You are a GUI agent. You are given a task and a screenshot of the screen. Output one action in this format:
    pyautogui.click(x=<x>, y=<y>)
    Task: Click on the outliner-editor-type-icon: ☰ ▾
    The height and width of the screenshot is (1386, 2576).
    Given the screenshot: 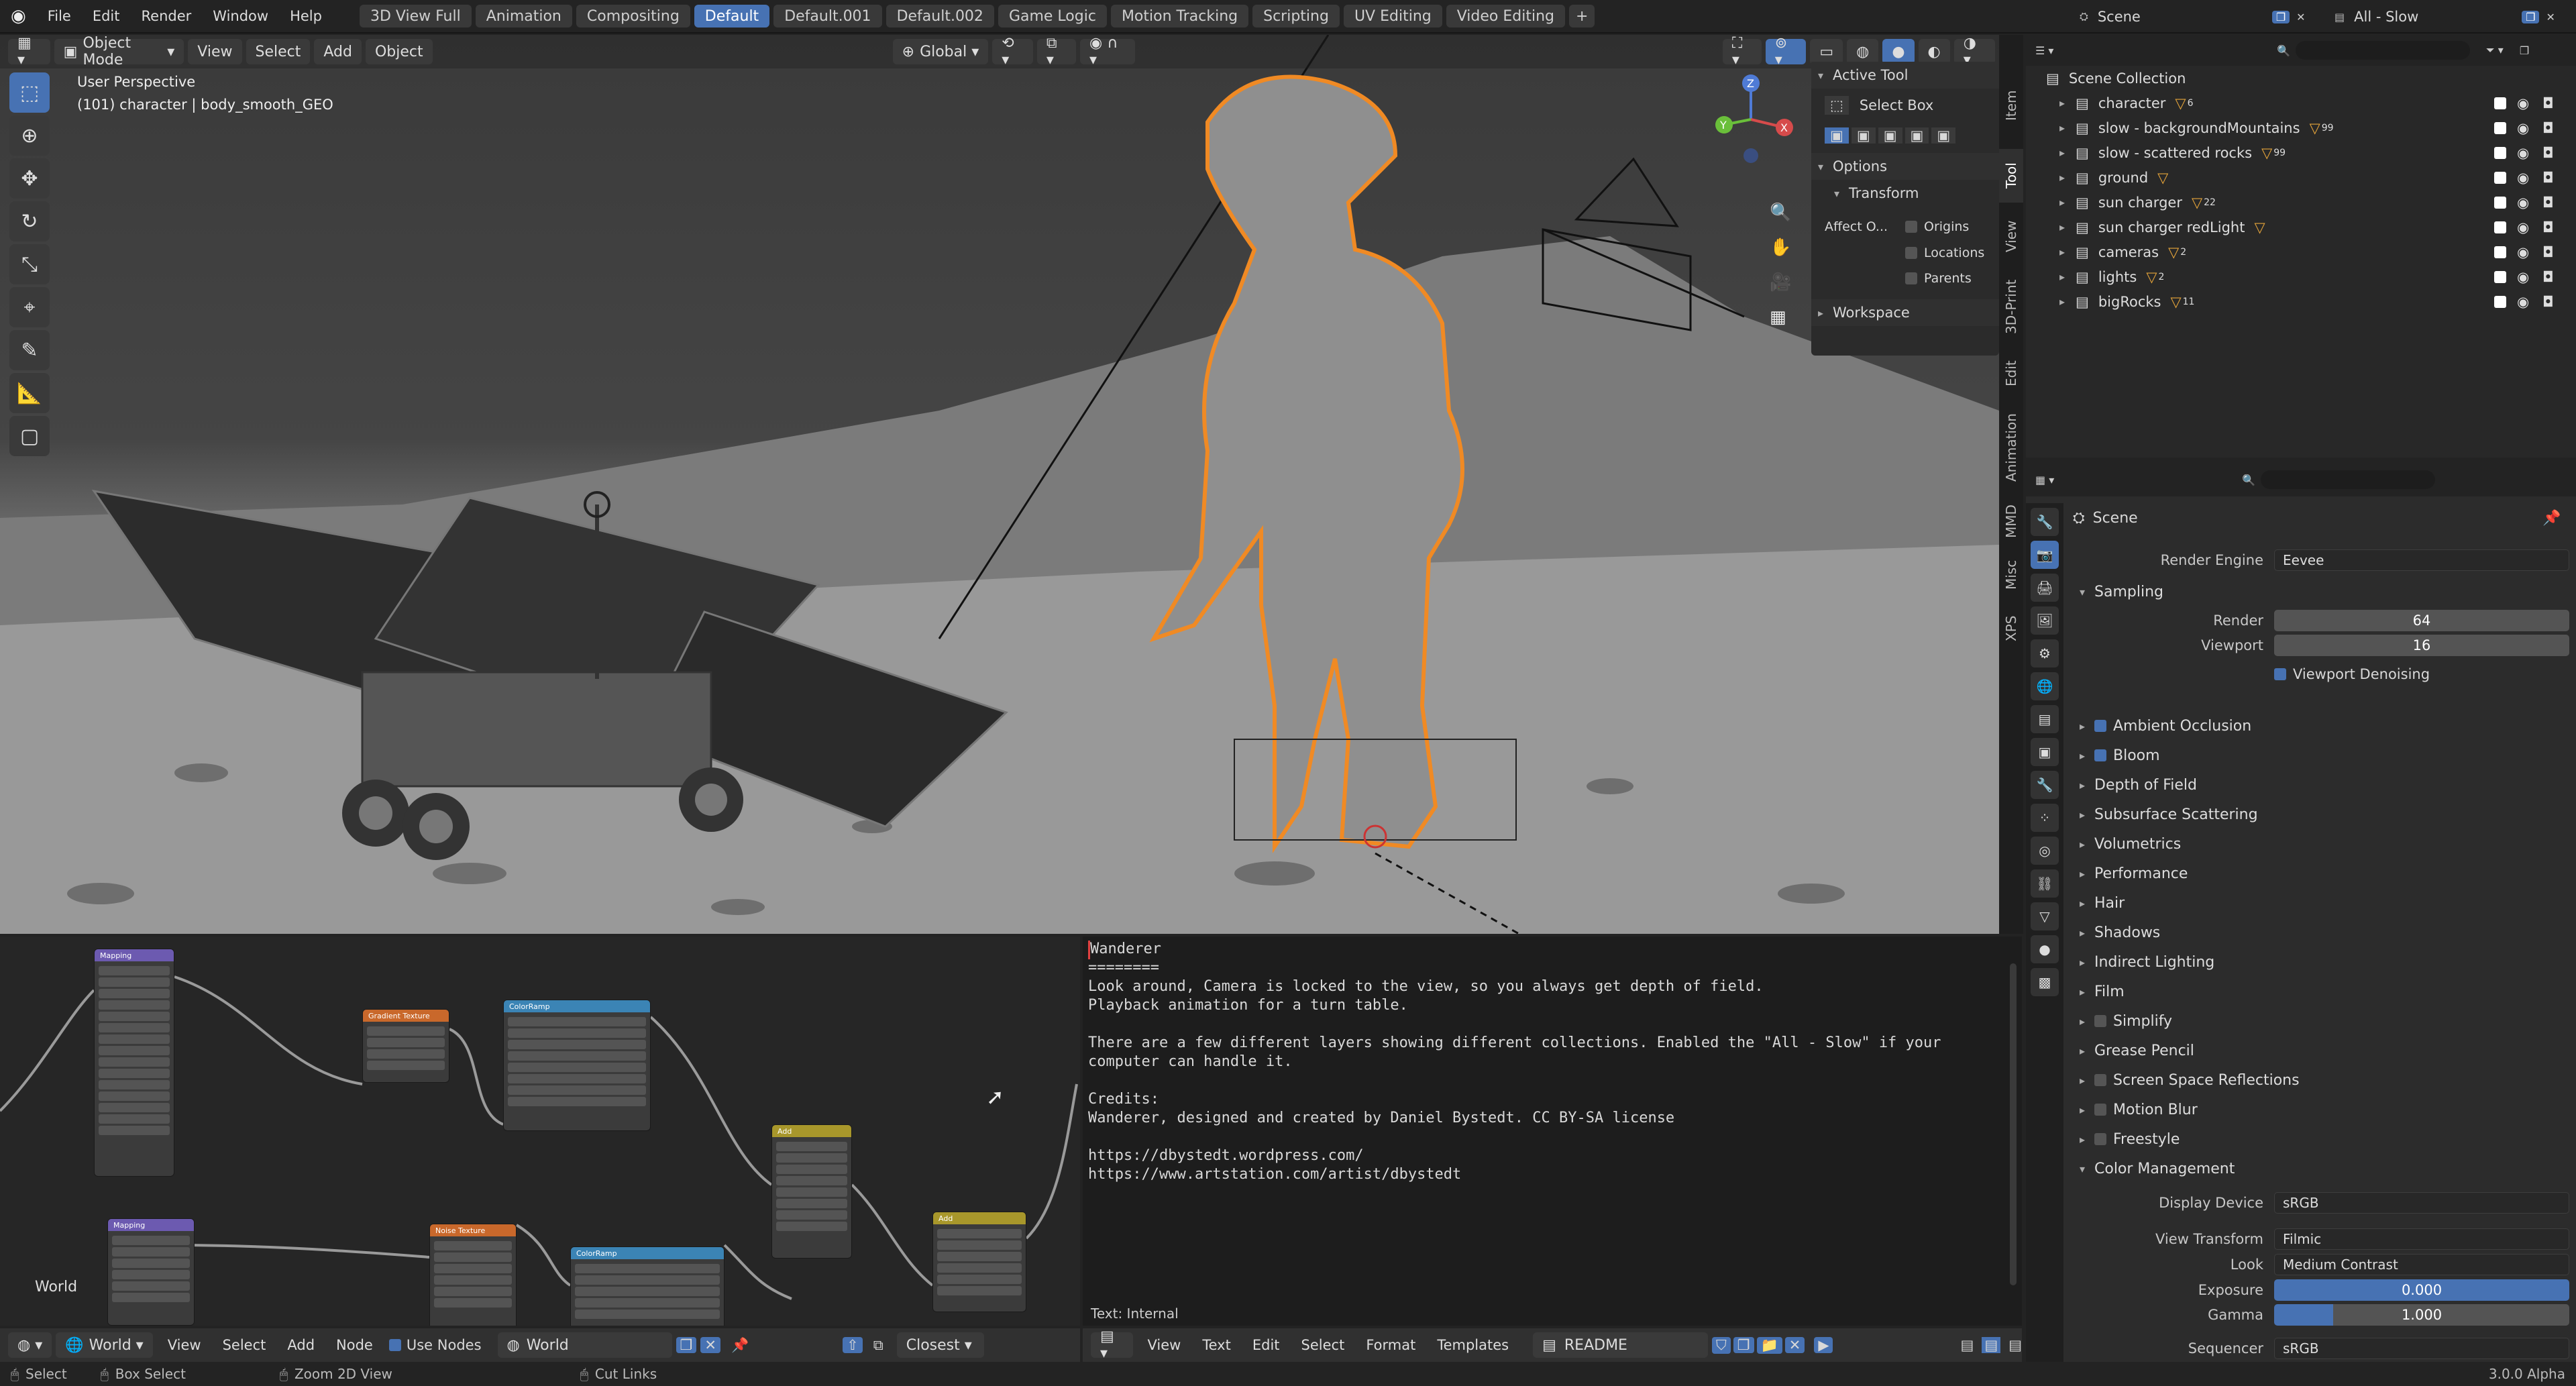 What is the action you would take?
    pyautogui.click(x=2055, y=50)
    